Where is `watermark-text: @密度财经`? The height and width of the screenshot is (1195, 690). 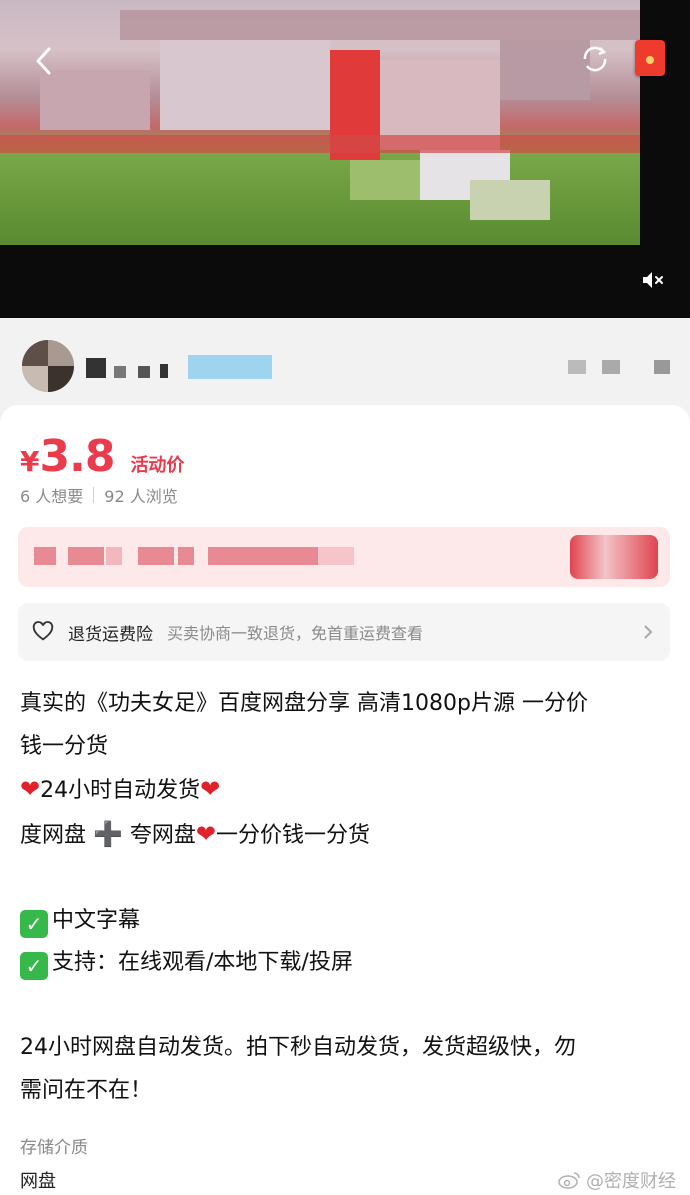
watermark-text: @密度财经 is located at coordinates (631, 1181).